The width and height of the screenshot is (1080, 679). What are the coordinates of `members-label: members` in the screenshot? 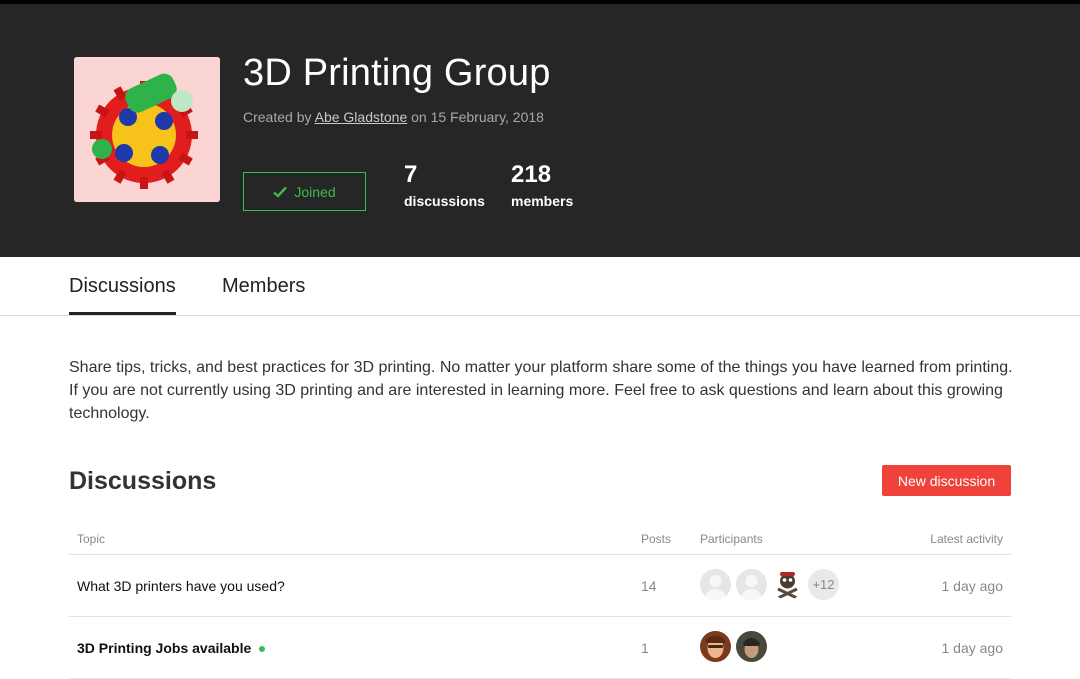 It's located at (542, 201).